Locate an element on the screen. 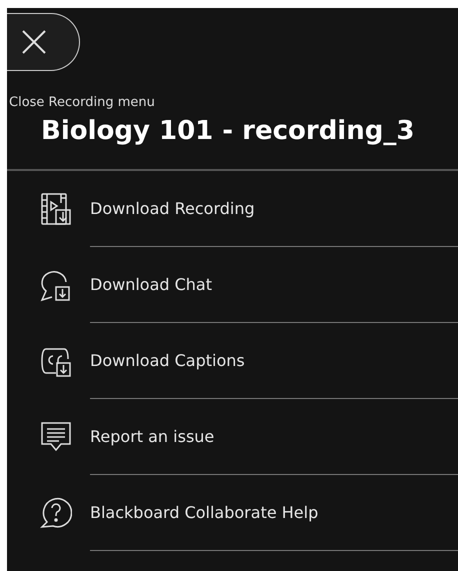 This screenshot has width=458, height=571. menu-item: Download Chat is located at coordinates (151, 284).